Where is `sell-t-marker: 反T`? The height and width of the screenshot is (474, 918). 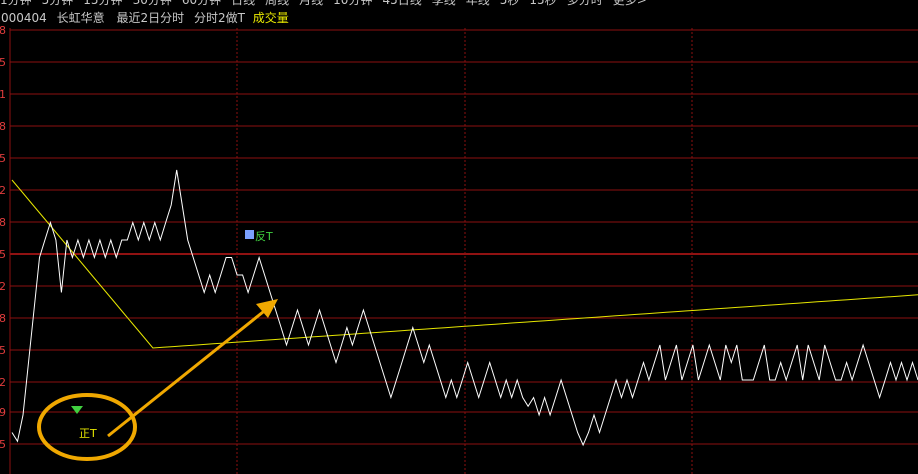 sell-t-marker: 反T is located at coordinates (259, 236).